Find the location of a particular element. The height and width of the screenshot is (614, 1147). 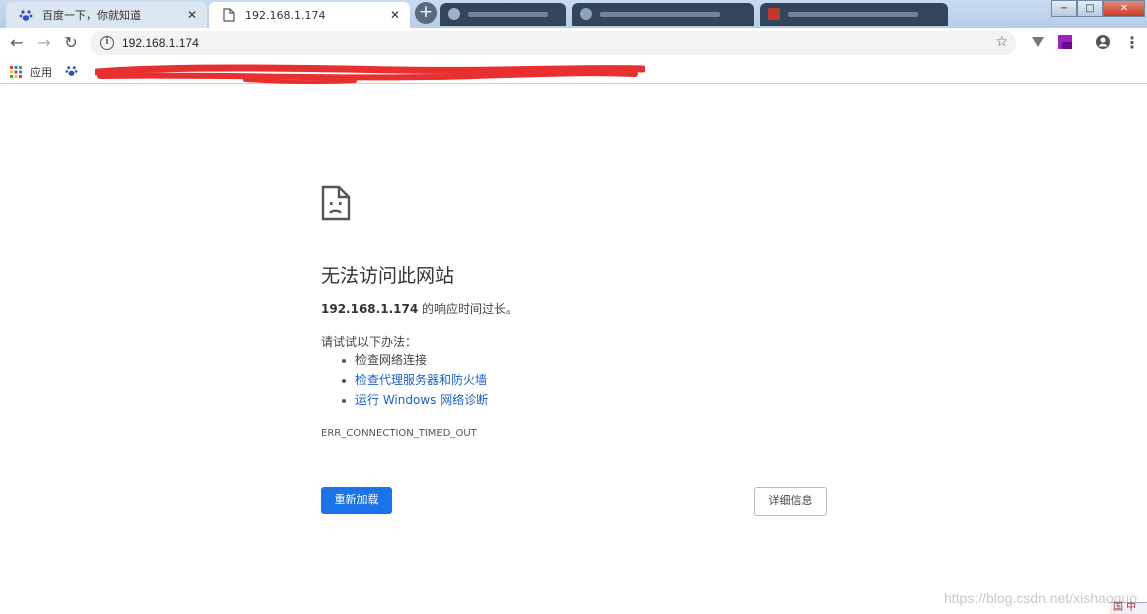

forward-button: → is located at coordinates (44, 43).